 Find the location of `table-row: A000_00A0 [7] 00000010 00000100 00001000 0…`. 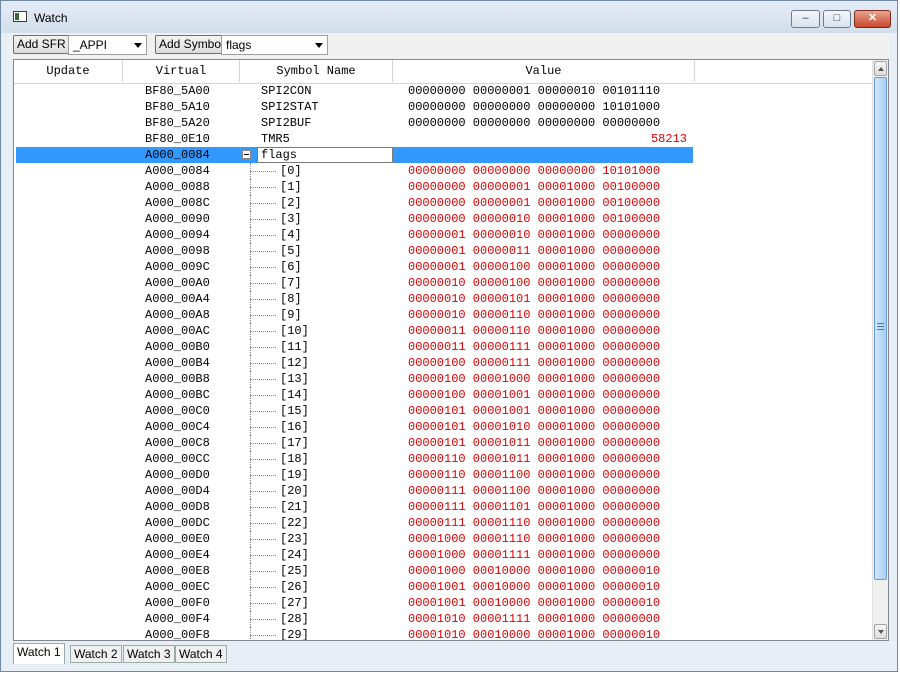

table-row: A000_00A0 [7] 00000010 00000100 00001000 0… is located at coordinates (443, 283).